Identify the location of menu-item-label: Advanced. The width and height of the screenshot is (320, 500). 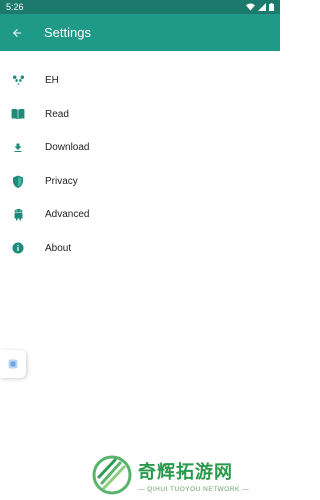
(67, 215).